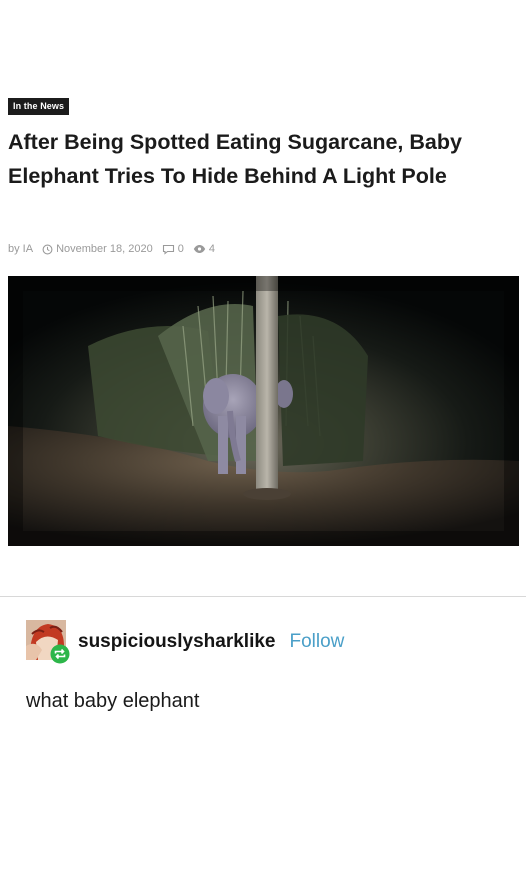  Describe the element at coordinates (39, 106) in the screenshot. I see `category-badge: In the News` at that location.